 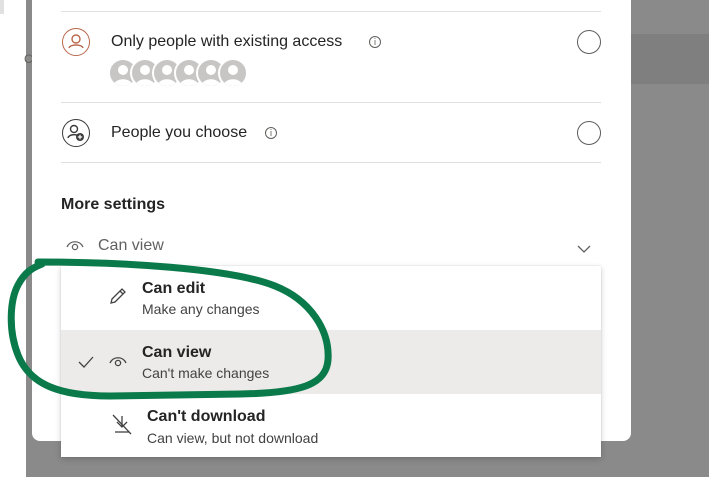 What do you see at coordinates (206, 373) in the screenshot?
I see `menu-item-subtitle: Can't make changes` at bounding box center [206, 373].